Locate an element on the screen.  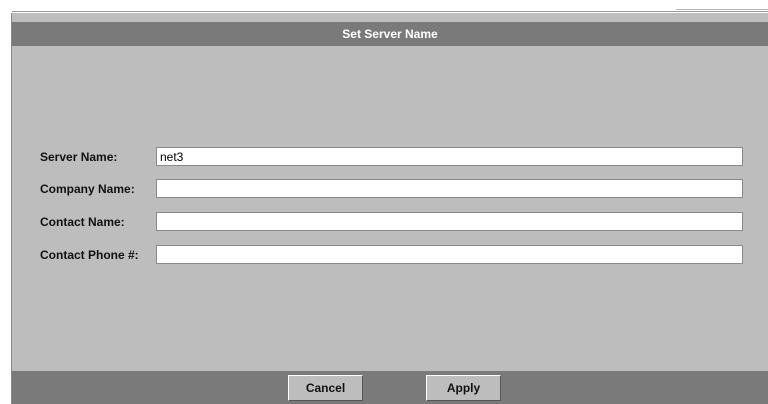
company-name-input is located at coordinates (449, 188).